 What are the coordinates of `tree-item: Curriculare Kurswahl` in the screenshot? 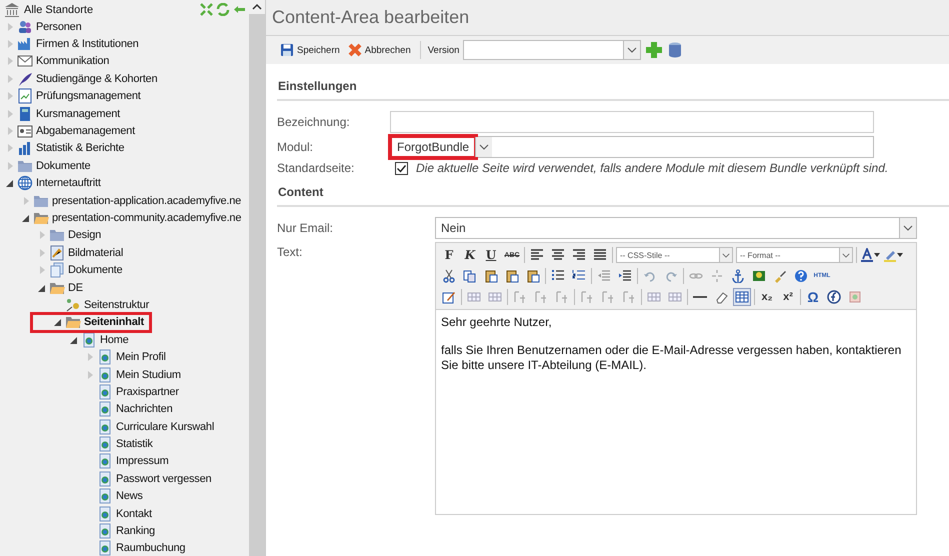 It's located at (165, 426).